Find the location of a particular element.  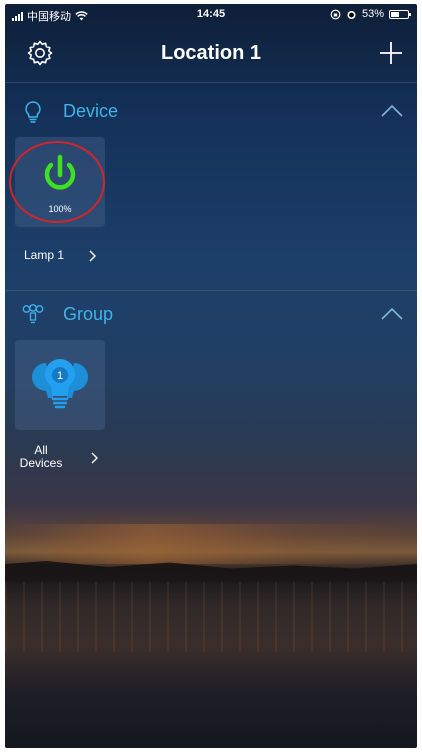

orientation-lock-icon is located at coordinates (335, 14).